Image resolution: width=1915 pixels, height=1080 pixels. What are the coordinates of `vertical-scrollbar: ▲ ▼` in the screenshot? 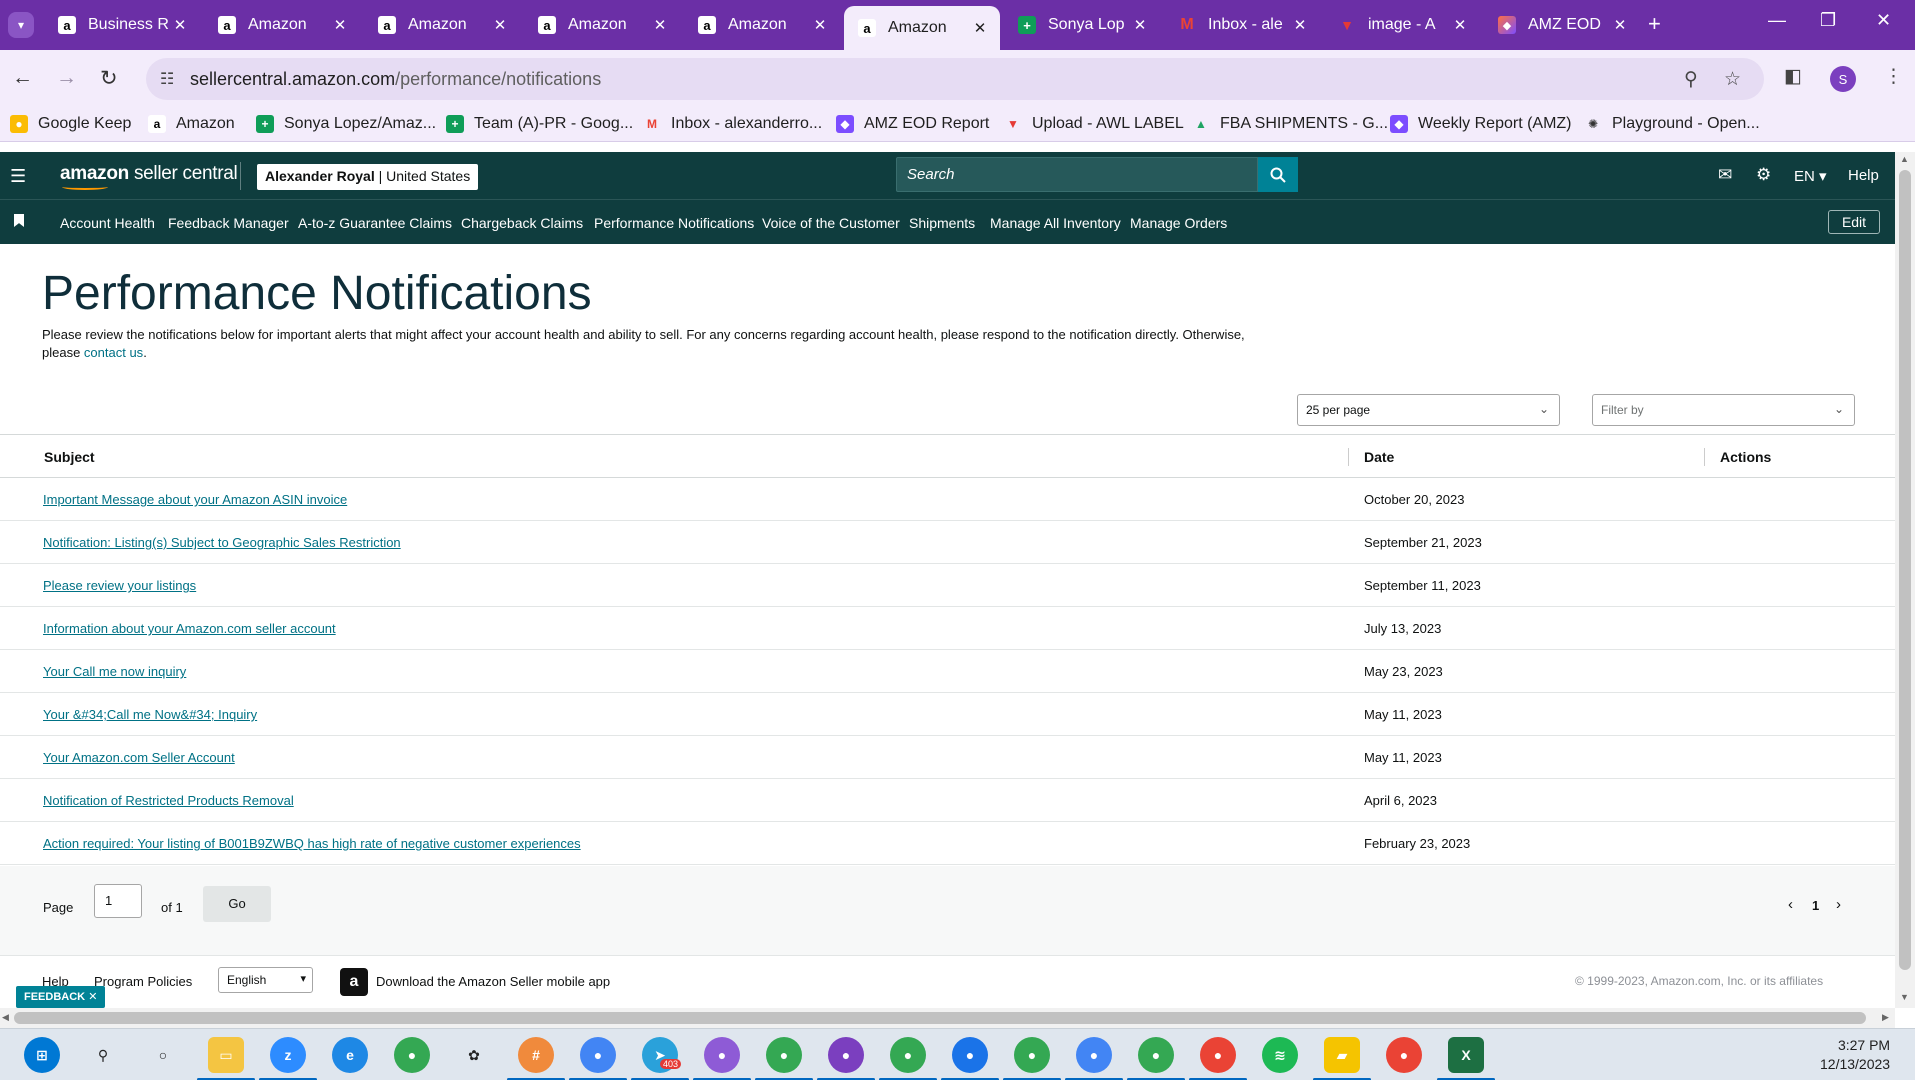 It's located at (1905, 580).